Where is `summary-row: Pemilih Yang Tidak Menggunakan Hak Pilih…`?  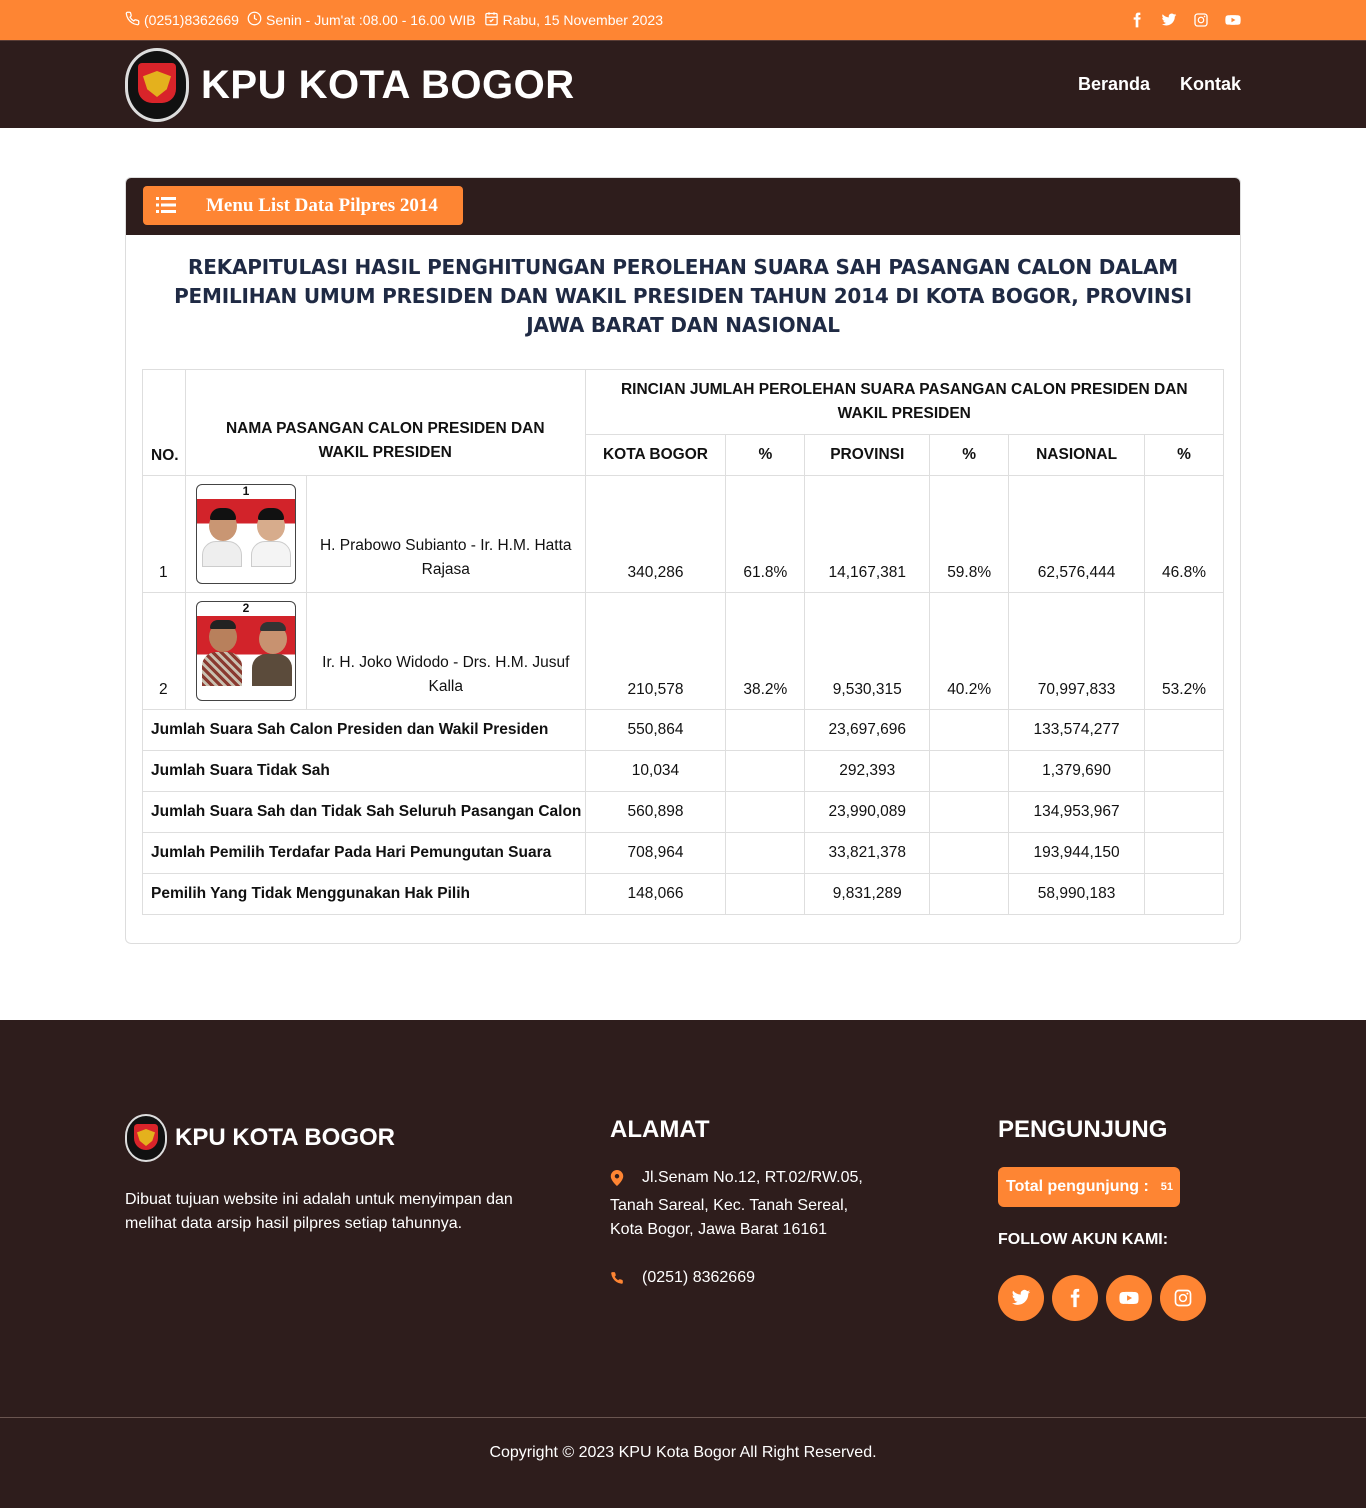
summary-row: Pemilih Yang Tidak Menggunakan Hak Pilih… is located at coordinates (683, 894).